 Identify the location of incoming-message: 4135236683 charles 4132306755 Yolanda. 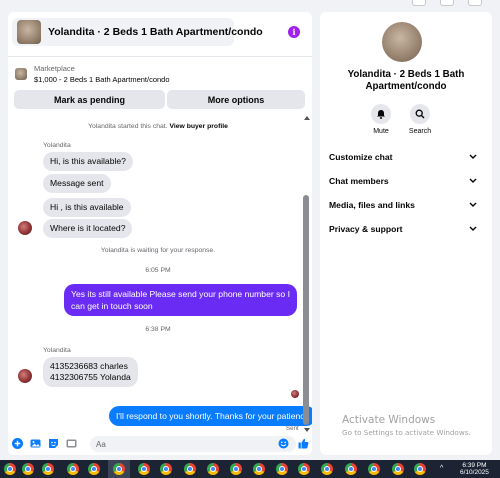
(90, 372).